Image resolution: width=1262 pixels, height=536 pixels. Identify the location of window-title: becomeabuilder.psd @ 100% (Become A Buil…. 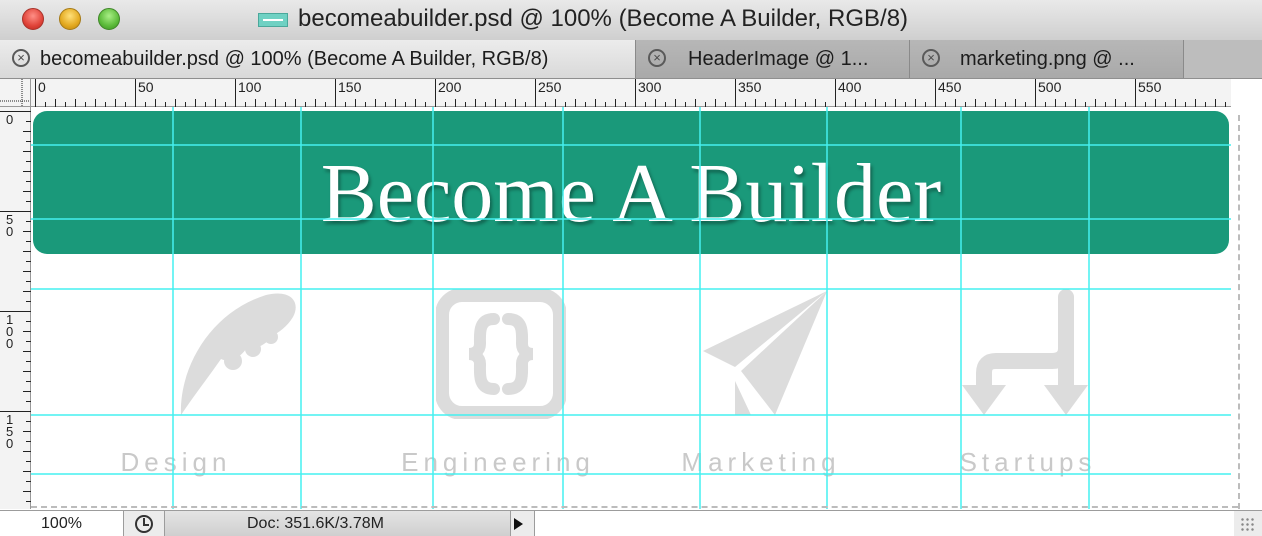
(603, 18).